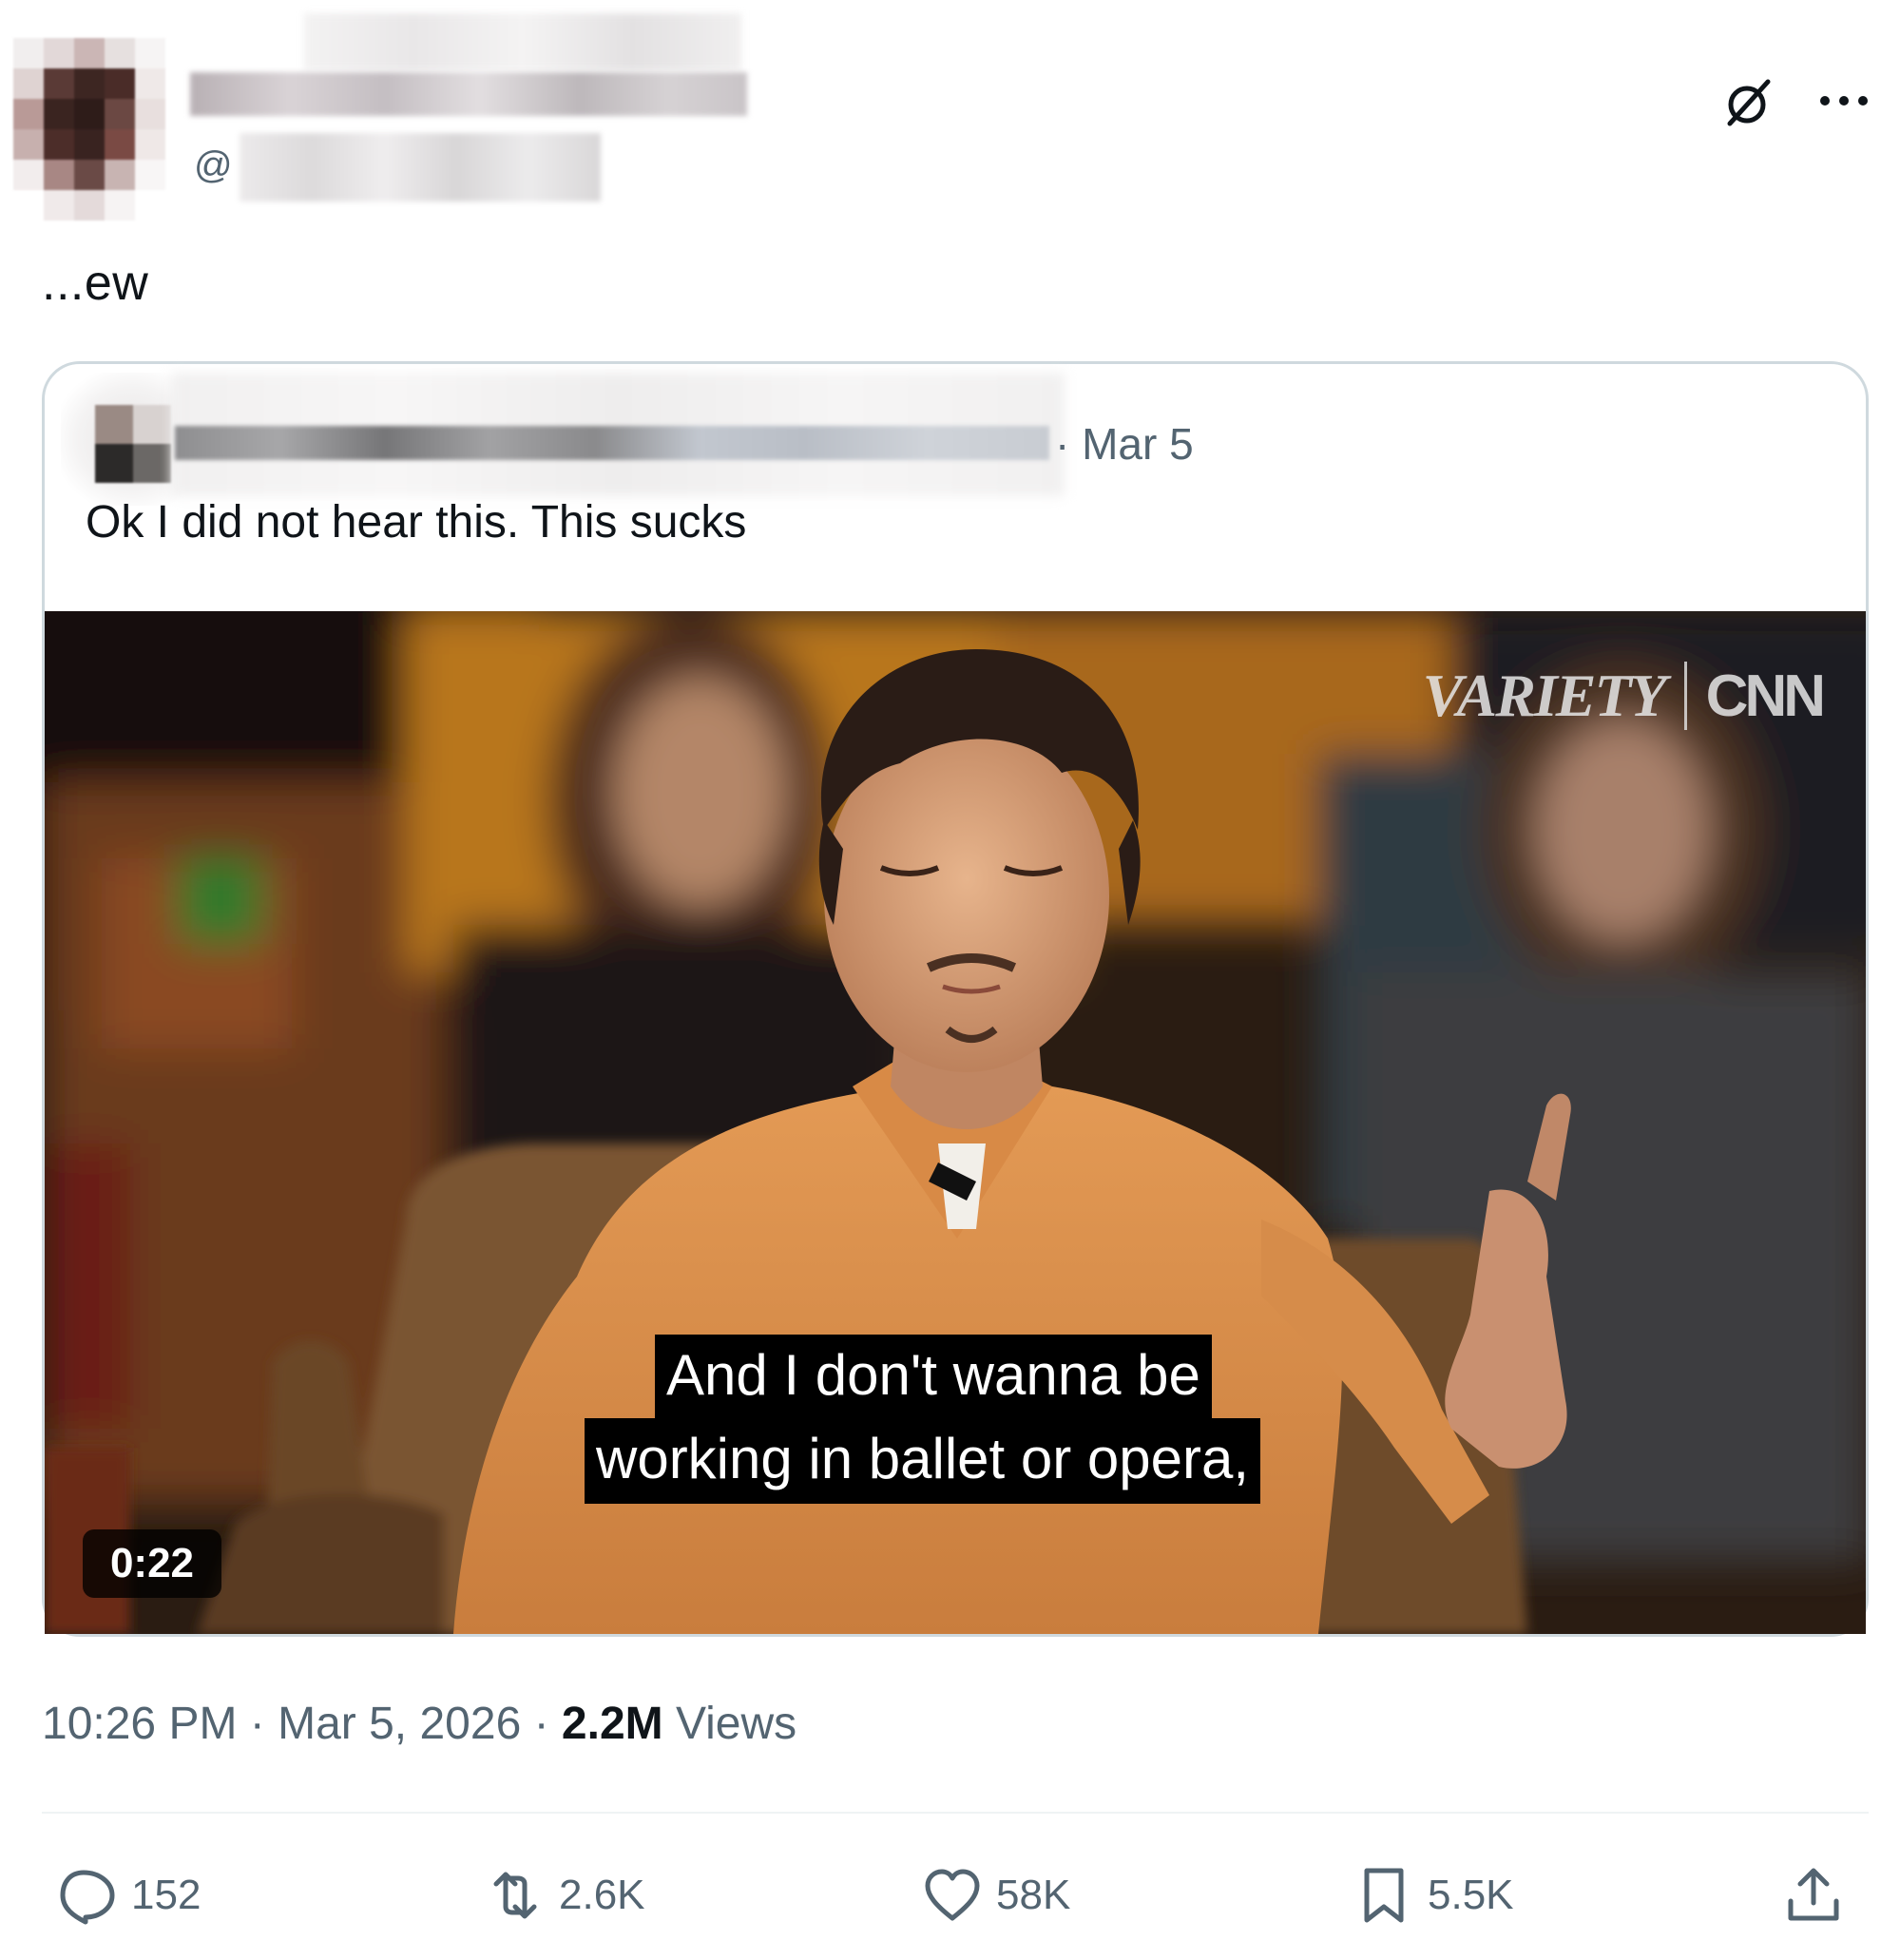 This screenshot has width=1900, height=1960. I want to click on reply-icon, so click(87, 1898).